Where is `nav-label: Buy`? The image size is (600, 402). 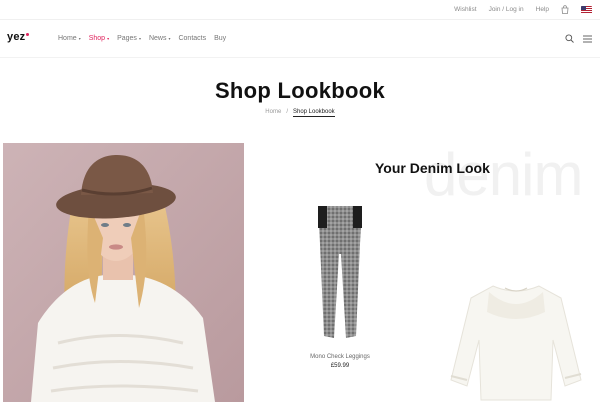 nav-label: Buy is located at coordinates (220, 38).